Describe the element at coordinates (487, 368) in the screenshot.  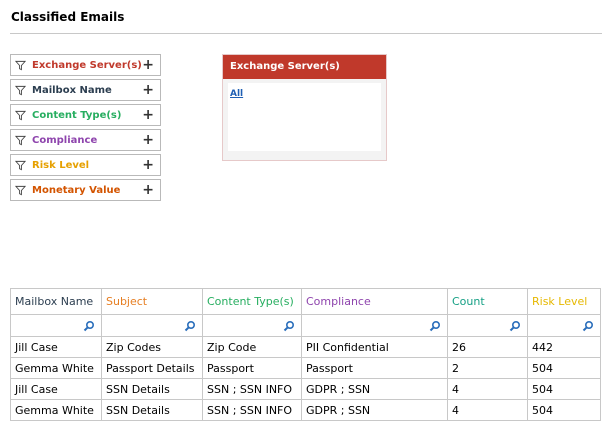
I see `cell-count: 2` at that location.